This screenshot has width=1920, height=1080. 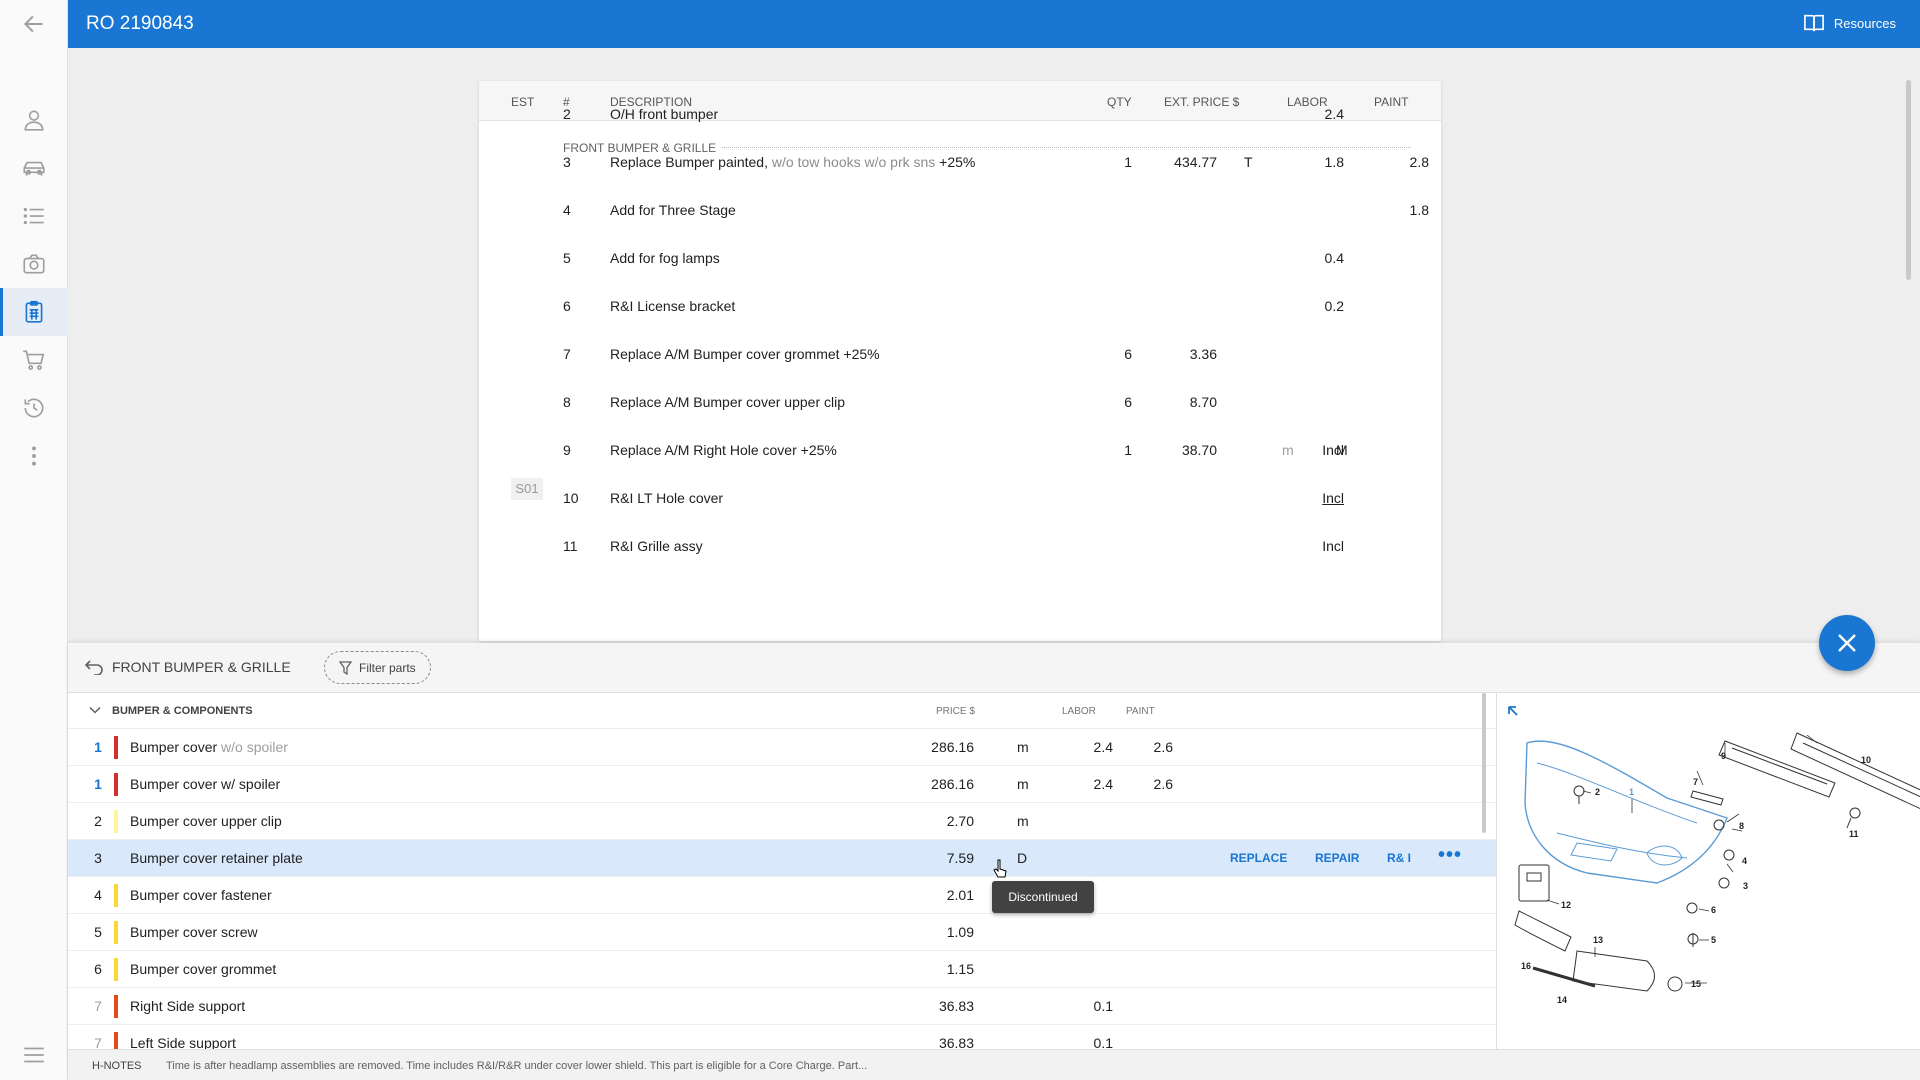 What do you see at coordinates (194, 932) in the screenshot?
I see `part-name: Bumper cover screw` at bounding box center [194, 932].